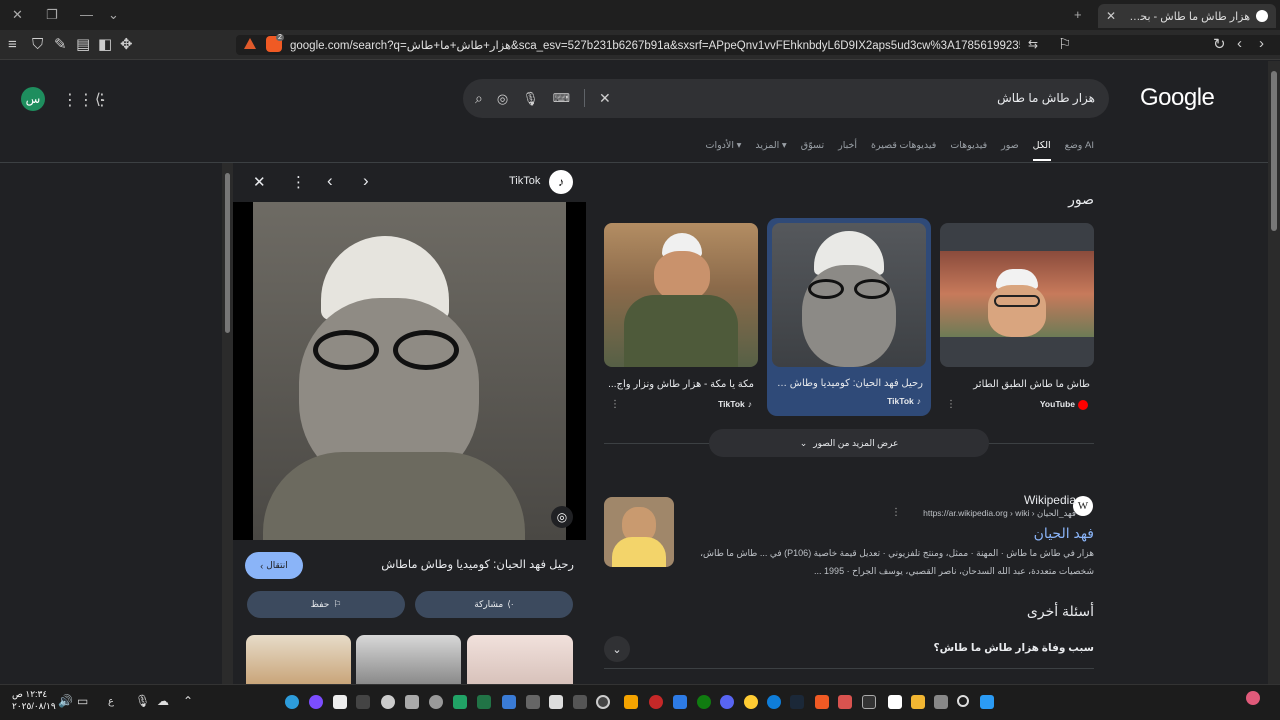 Image resolution: width=1280 pixels, height=720 pixels. Describe the element at coordinates (797, 702) in the screenshot. I see `steam-icon` at that location.